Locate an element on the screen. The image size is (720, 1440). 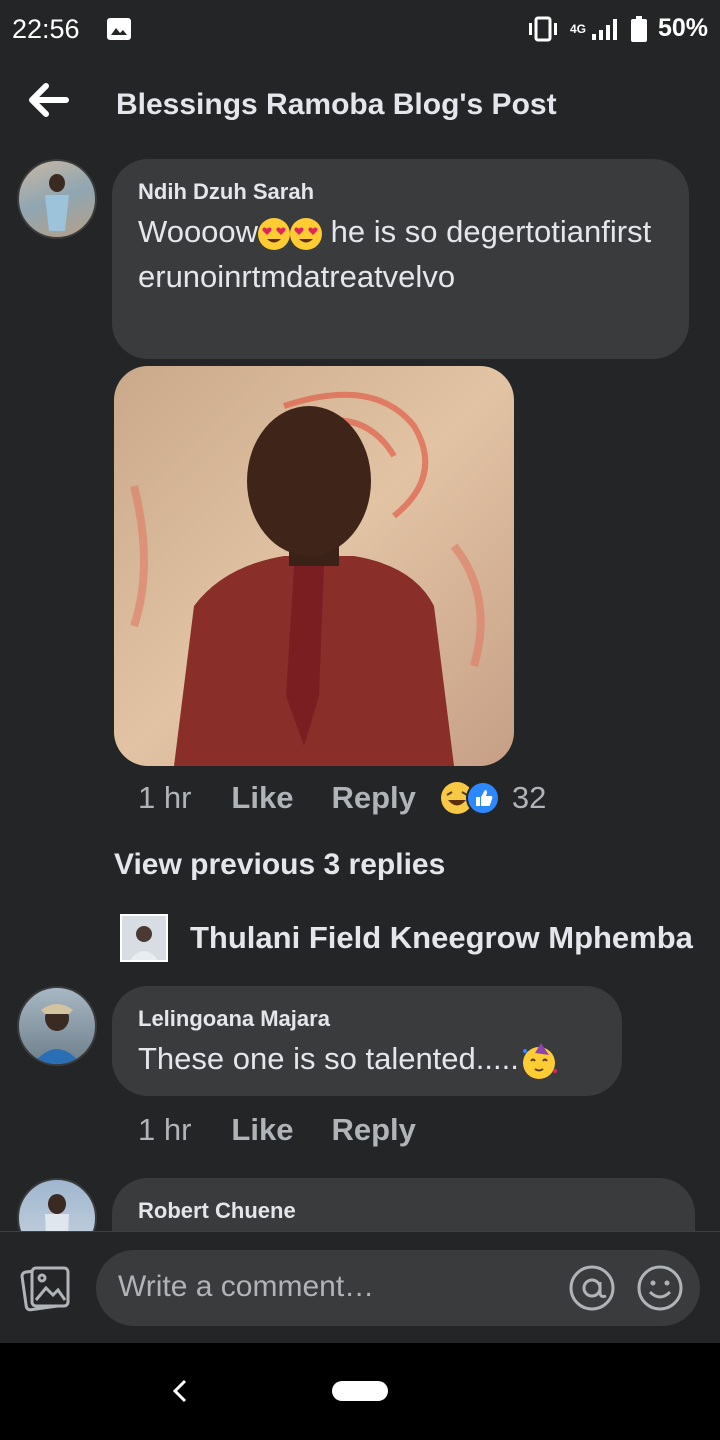
status-time: 22:56 is located at coordinates (46, 29).